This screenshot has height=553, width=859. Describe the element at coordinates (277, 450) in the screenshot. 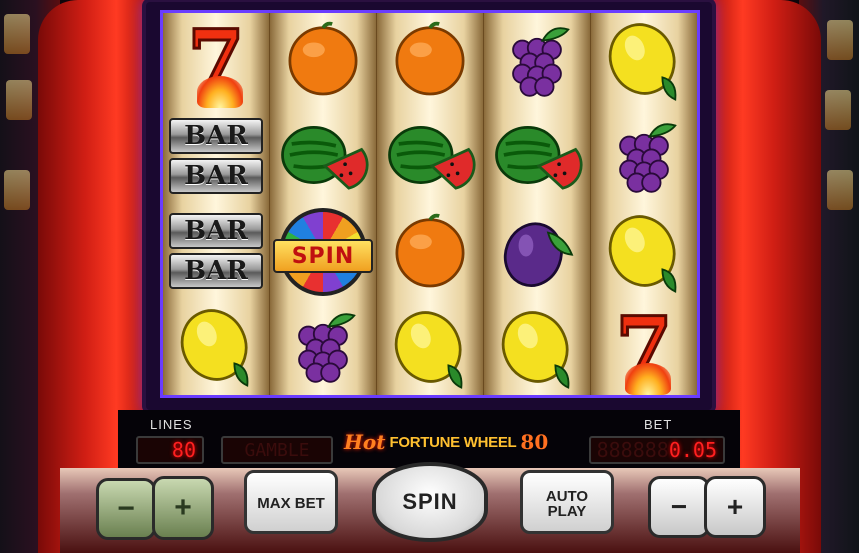

I see `gamble-display: GAMBLE` at that location.